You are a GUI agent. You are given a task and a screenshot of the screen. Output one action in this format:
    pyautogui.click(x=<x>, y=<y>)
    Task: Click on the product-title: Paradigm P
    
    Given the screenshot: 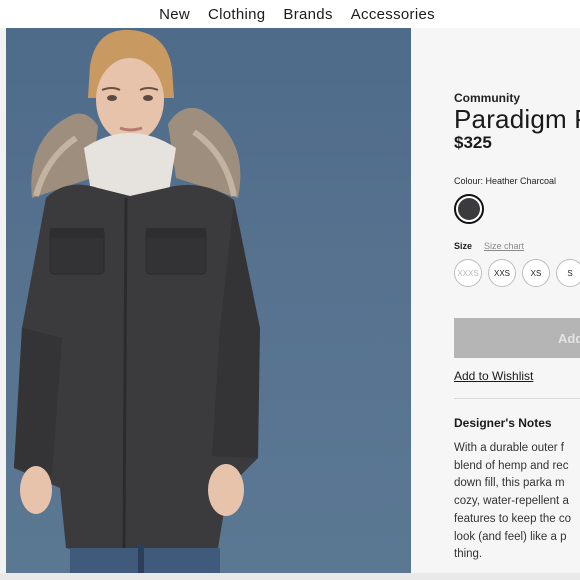 What is the action you would take?
    pyautogui.click(x=517, y=119)
    